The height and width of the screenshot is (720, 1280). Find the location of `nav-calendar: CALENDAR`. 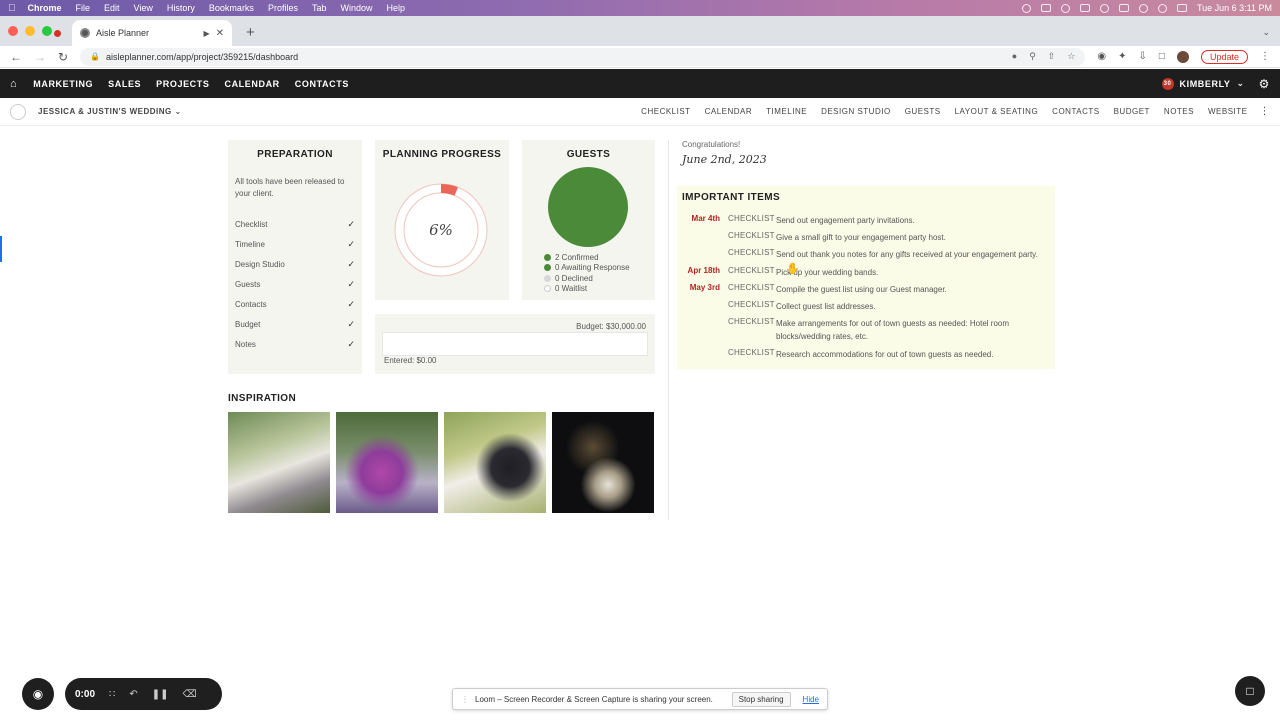

nav-calendar: CALENDAR is located at coordinates (251, 84).